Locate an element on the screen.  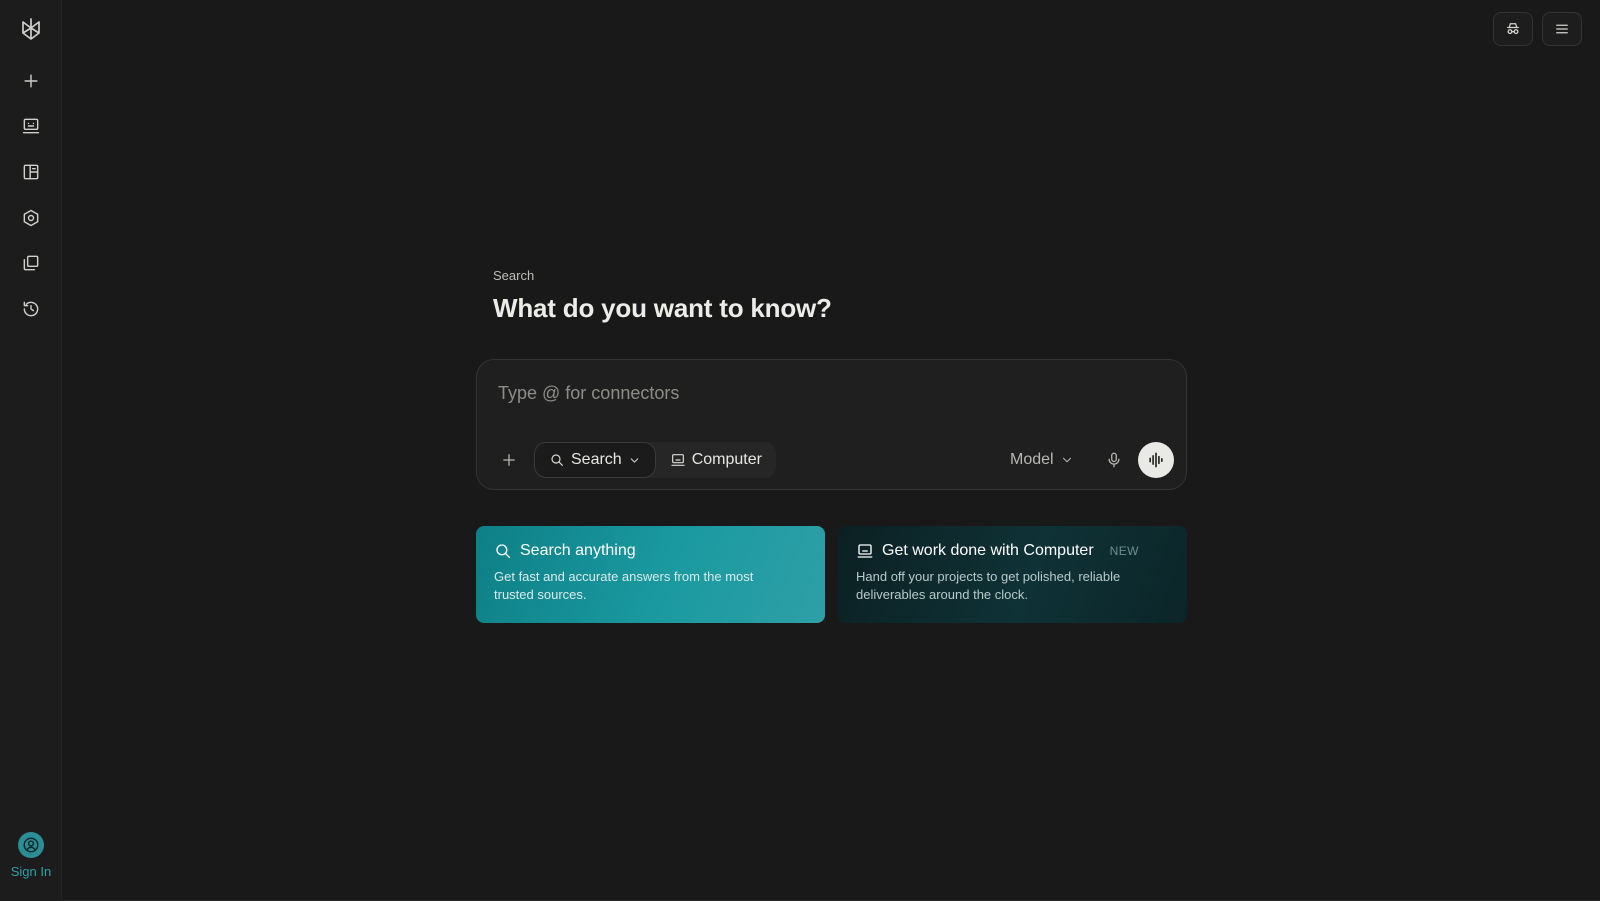
incognito-icon is located at coordinates (1513, 29).